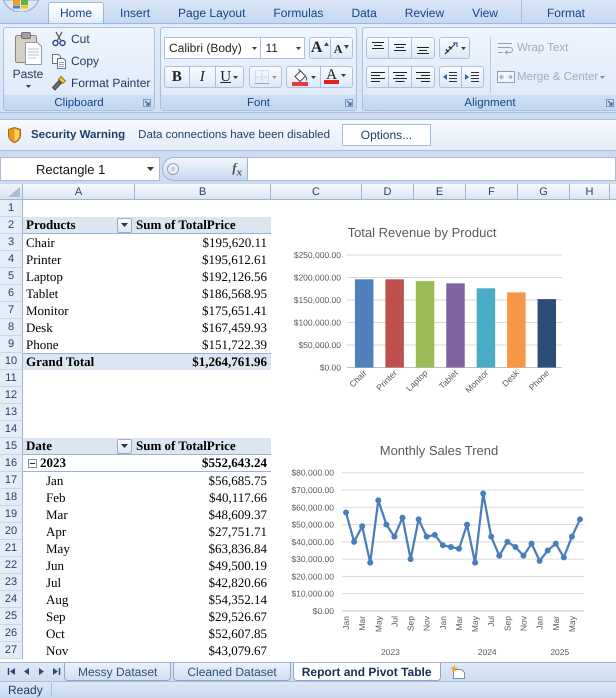  I want to click on align-bottom-button, so click(423, 48).